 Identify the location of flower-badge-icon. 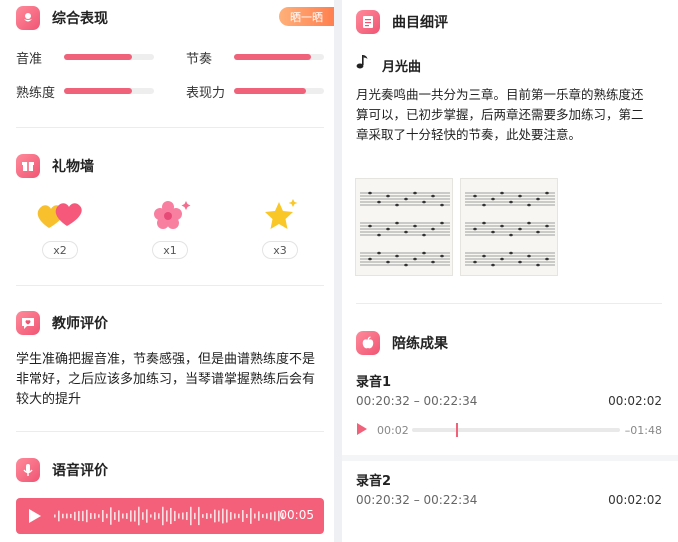
(28, 18).